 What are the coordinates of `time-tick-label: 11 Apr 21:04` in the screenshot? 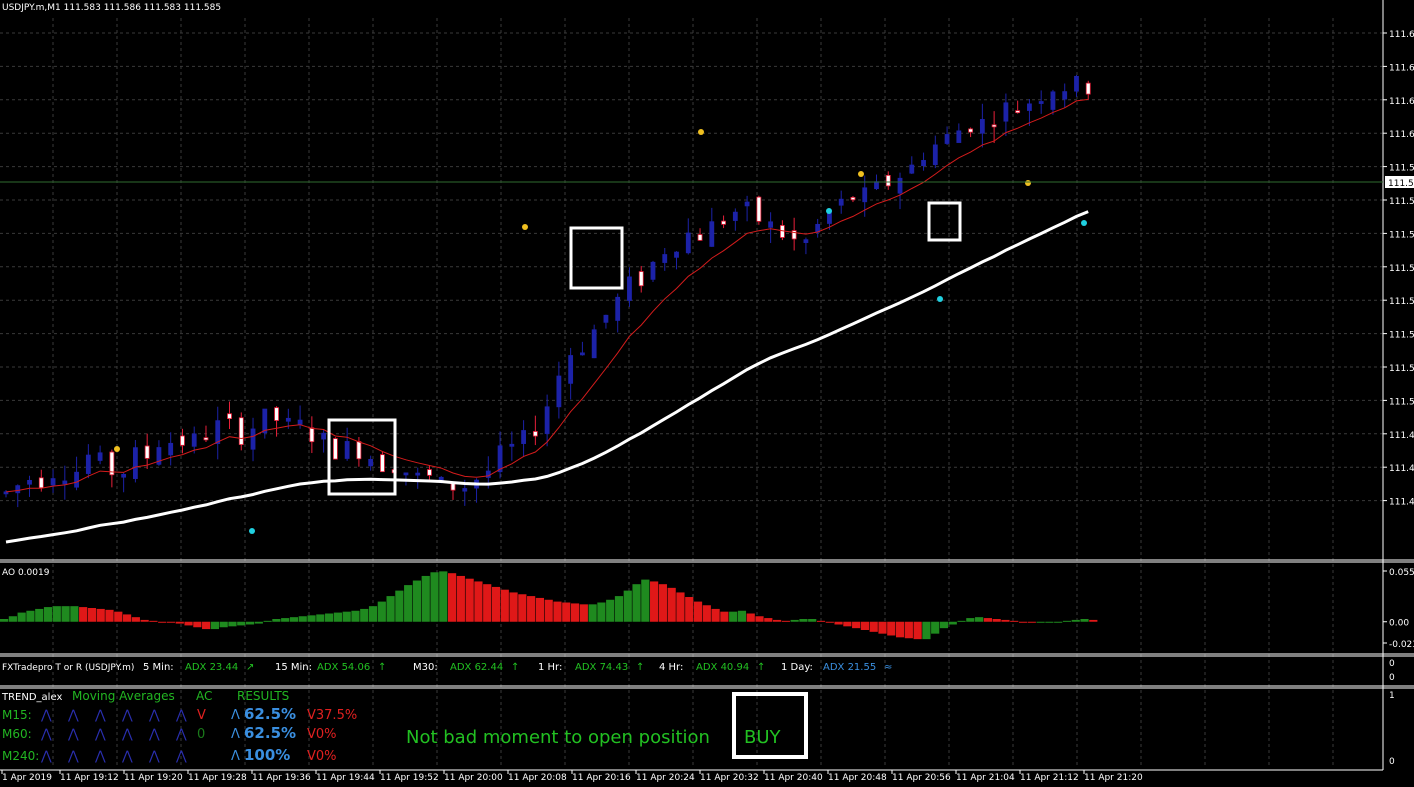 It's located at (985, 778).